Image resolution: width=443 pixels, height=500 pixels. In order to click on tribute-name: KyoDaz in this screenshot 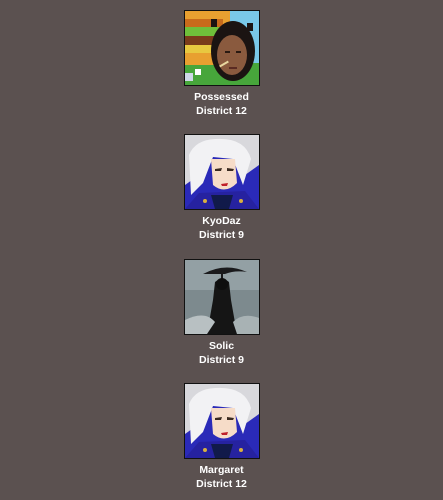, I will do `click(221, 221)`.